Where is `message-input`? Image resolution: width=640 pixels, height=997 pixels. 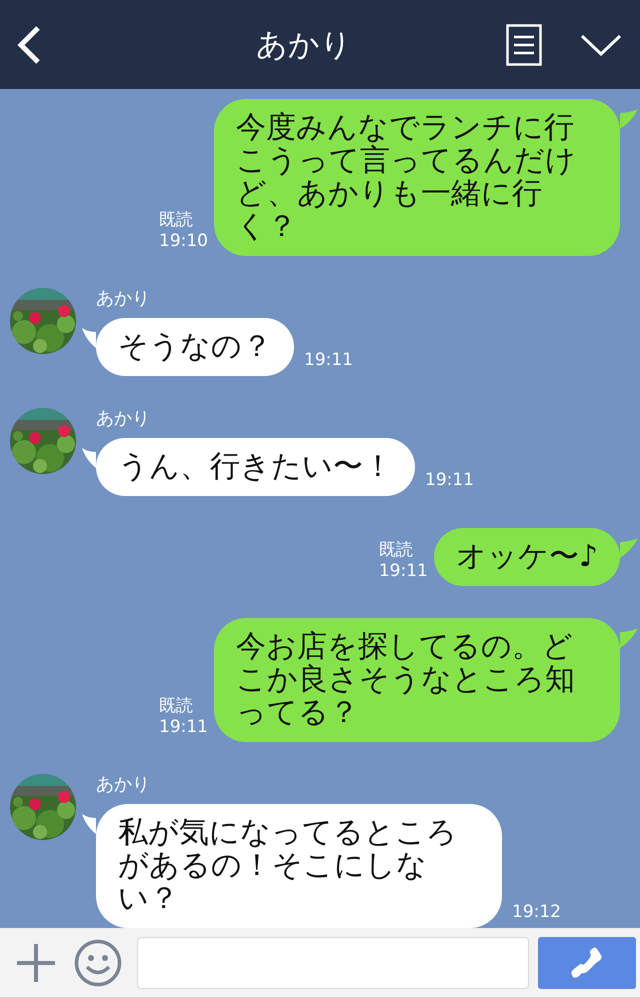 message-input is located at coordinates (333, 962).